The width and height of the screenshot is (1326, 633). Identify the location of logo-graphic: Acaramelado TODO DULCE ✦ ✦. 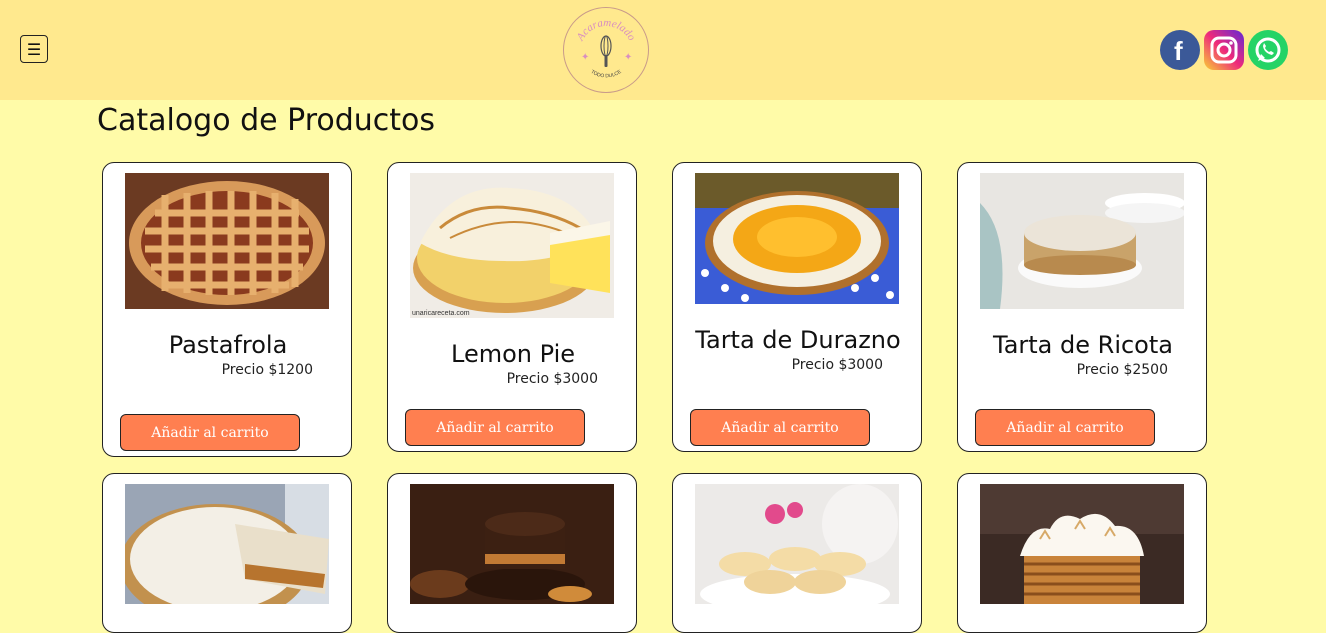
(606, 48).